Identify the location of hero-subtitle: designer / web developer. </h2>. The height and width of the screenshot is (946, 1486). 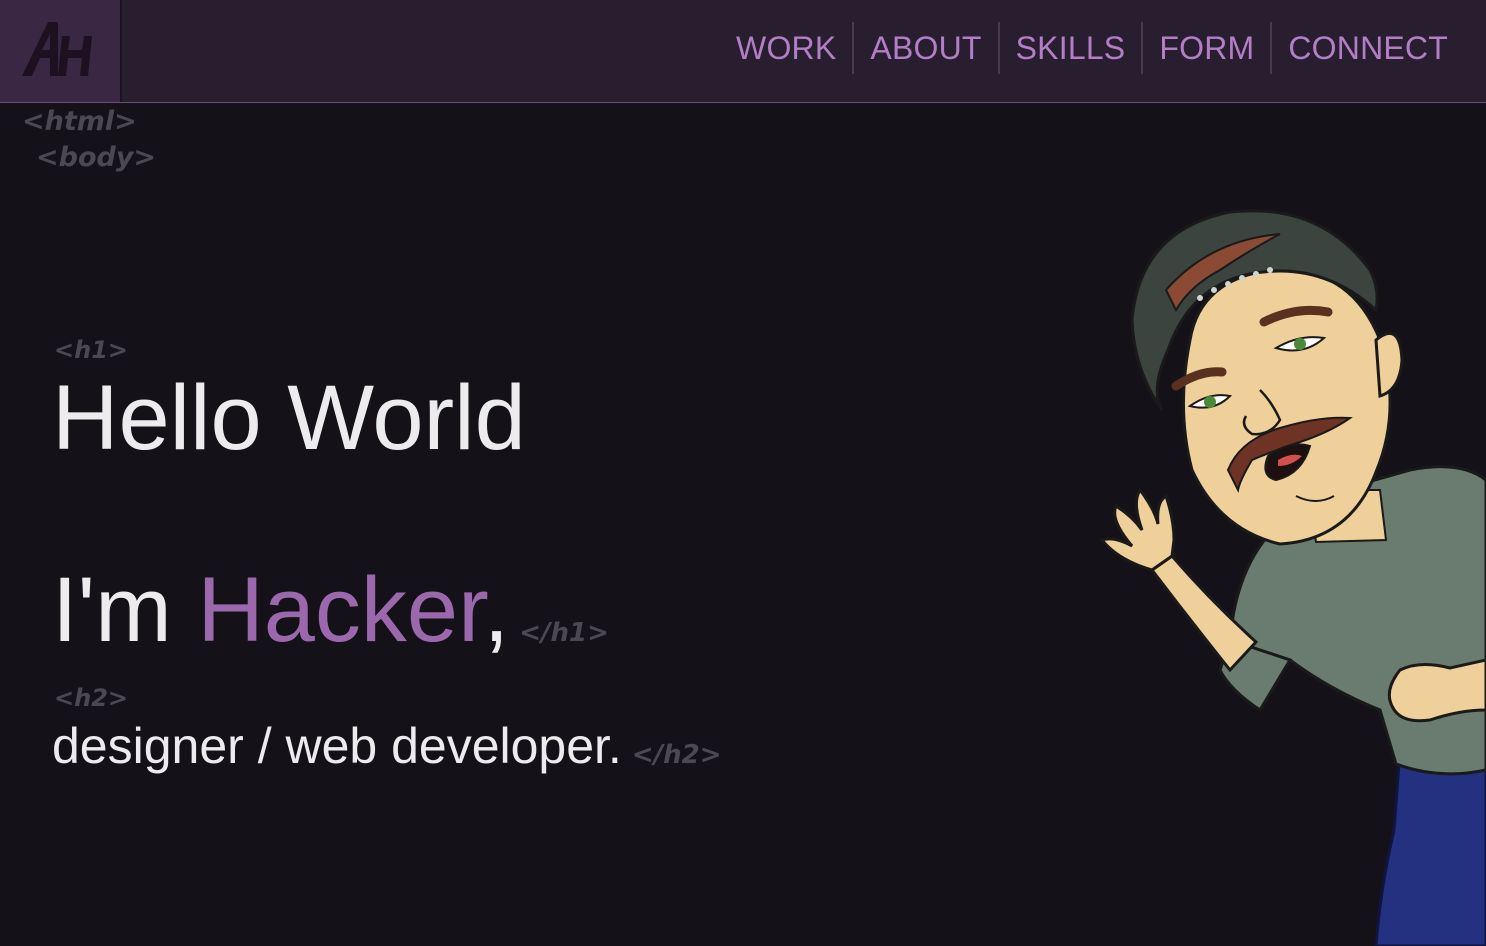
(387, 750).